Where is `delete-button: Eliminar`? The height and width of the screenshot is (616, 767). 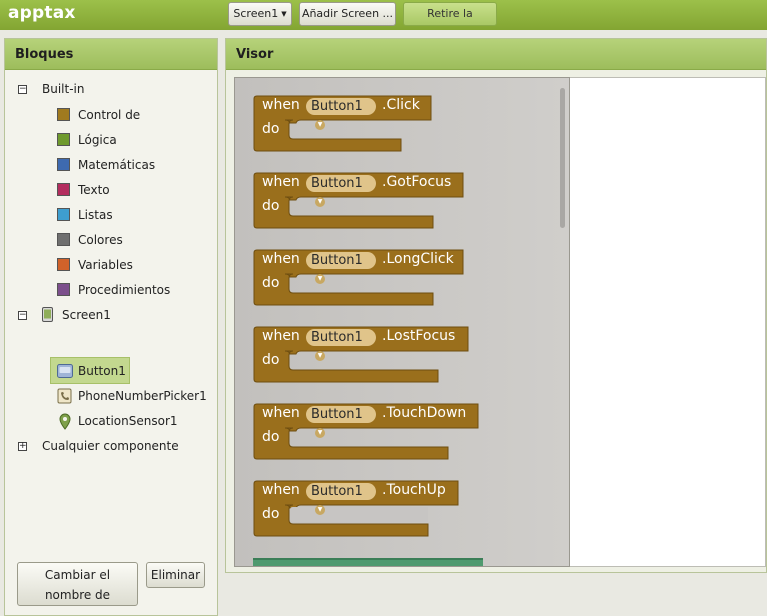 delete-button: Eliminar is located at coordinates (175, 575).